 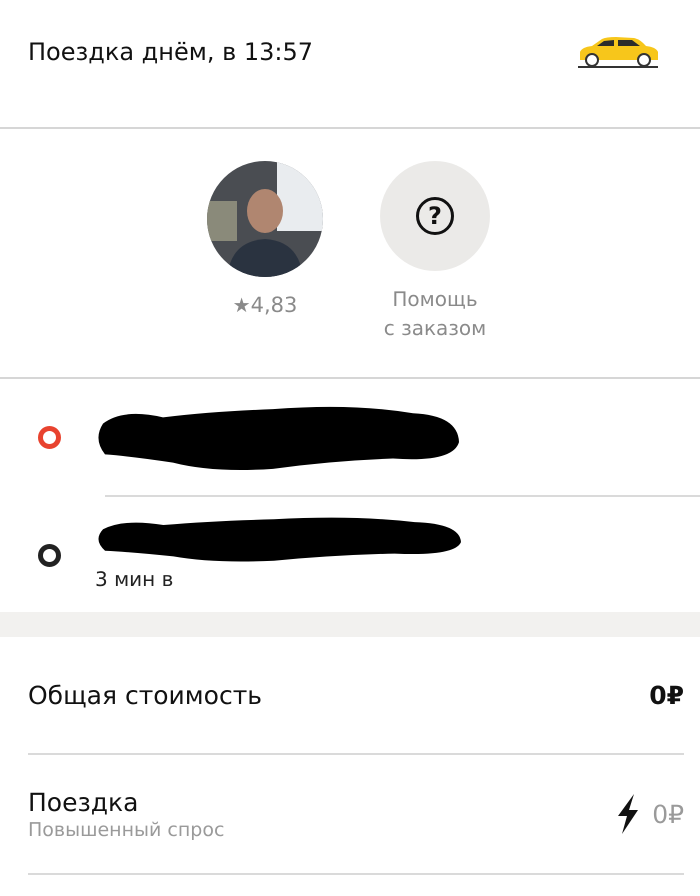 I want to click on cost-note: Повышенный спрос, so click(x=126, y=829).